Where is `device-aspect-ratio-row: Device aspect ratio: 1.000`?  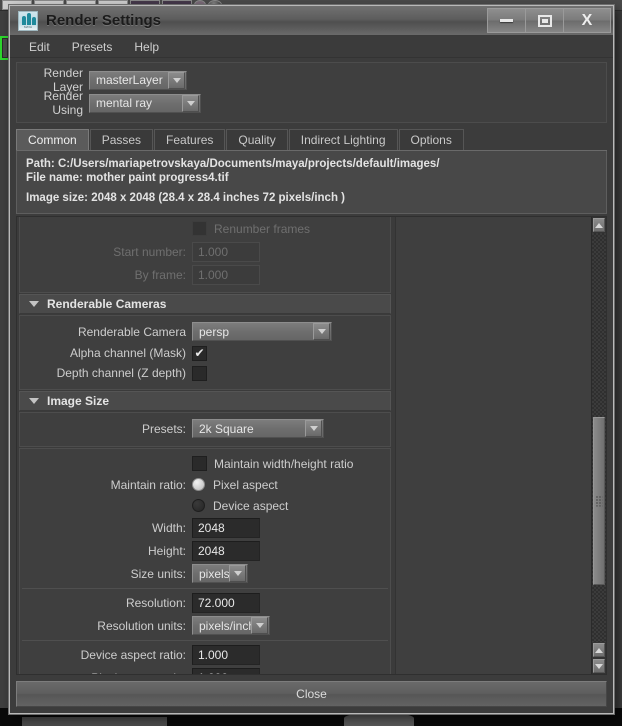
device-aspect-ratio-row: Device aspect ratio: 1.000 is located at coordinates (205, 654).